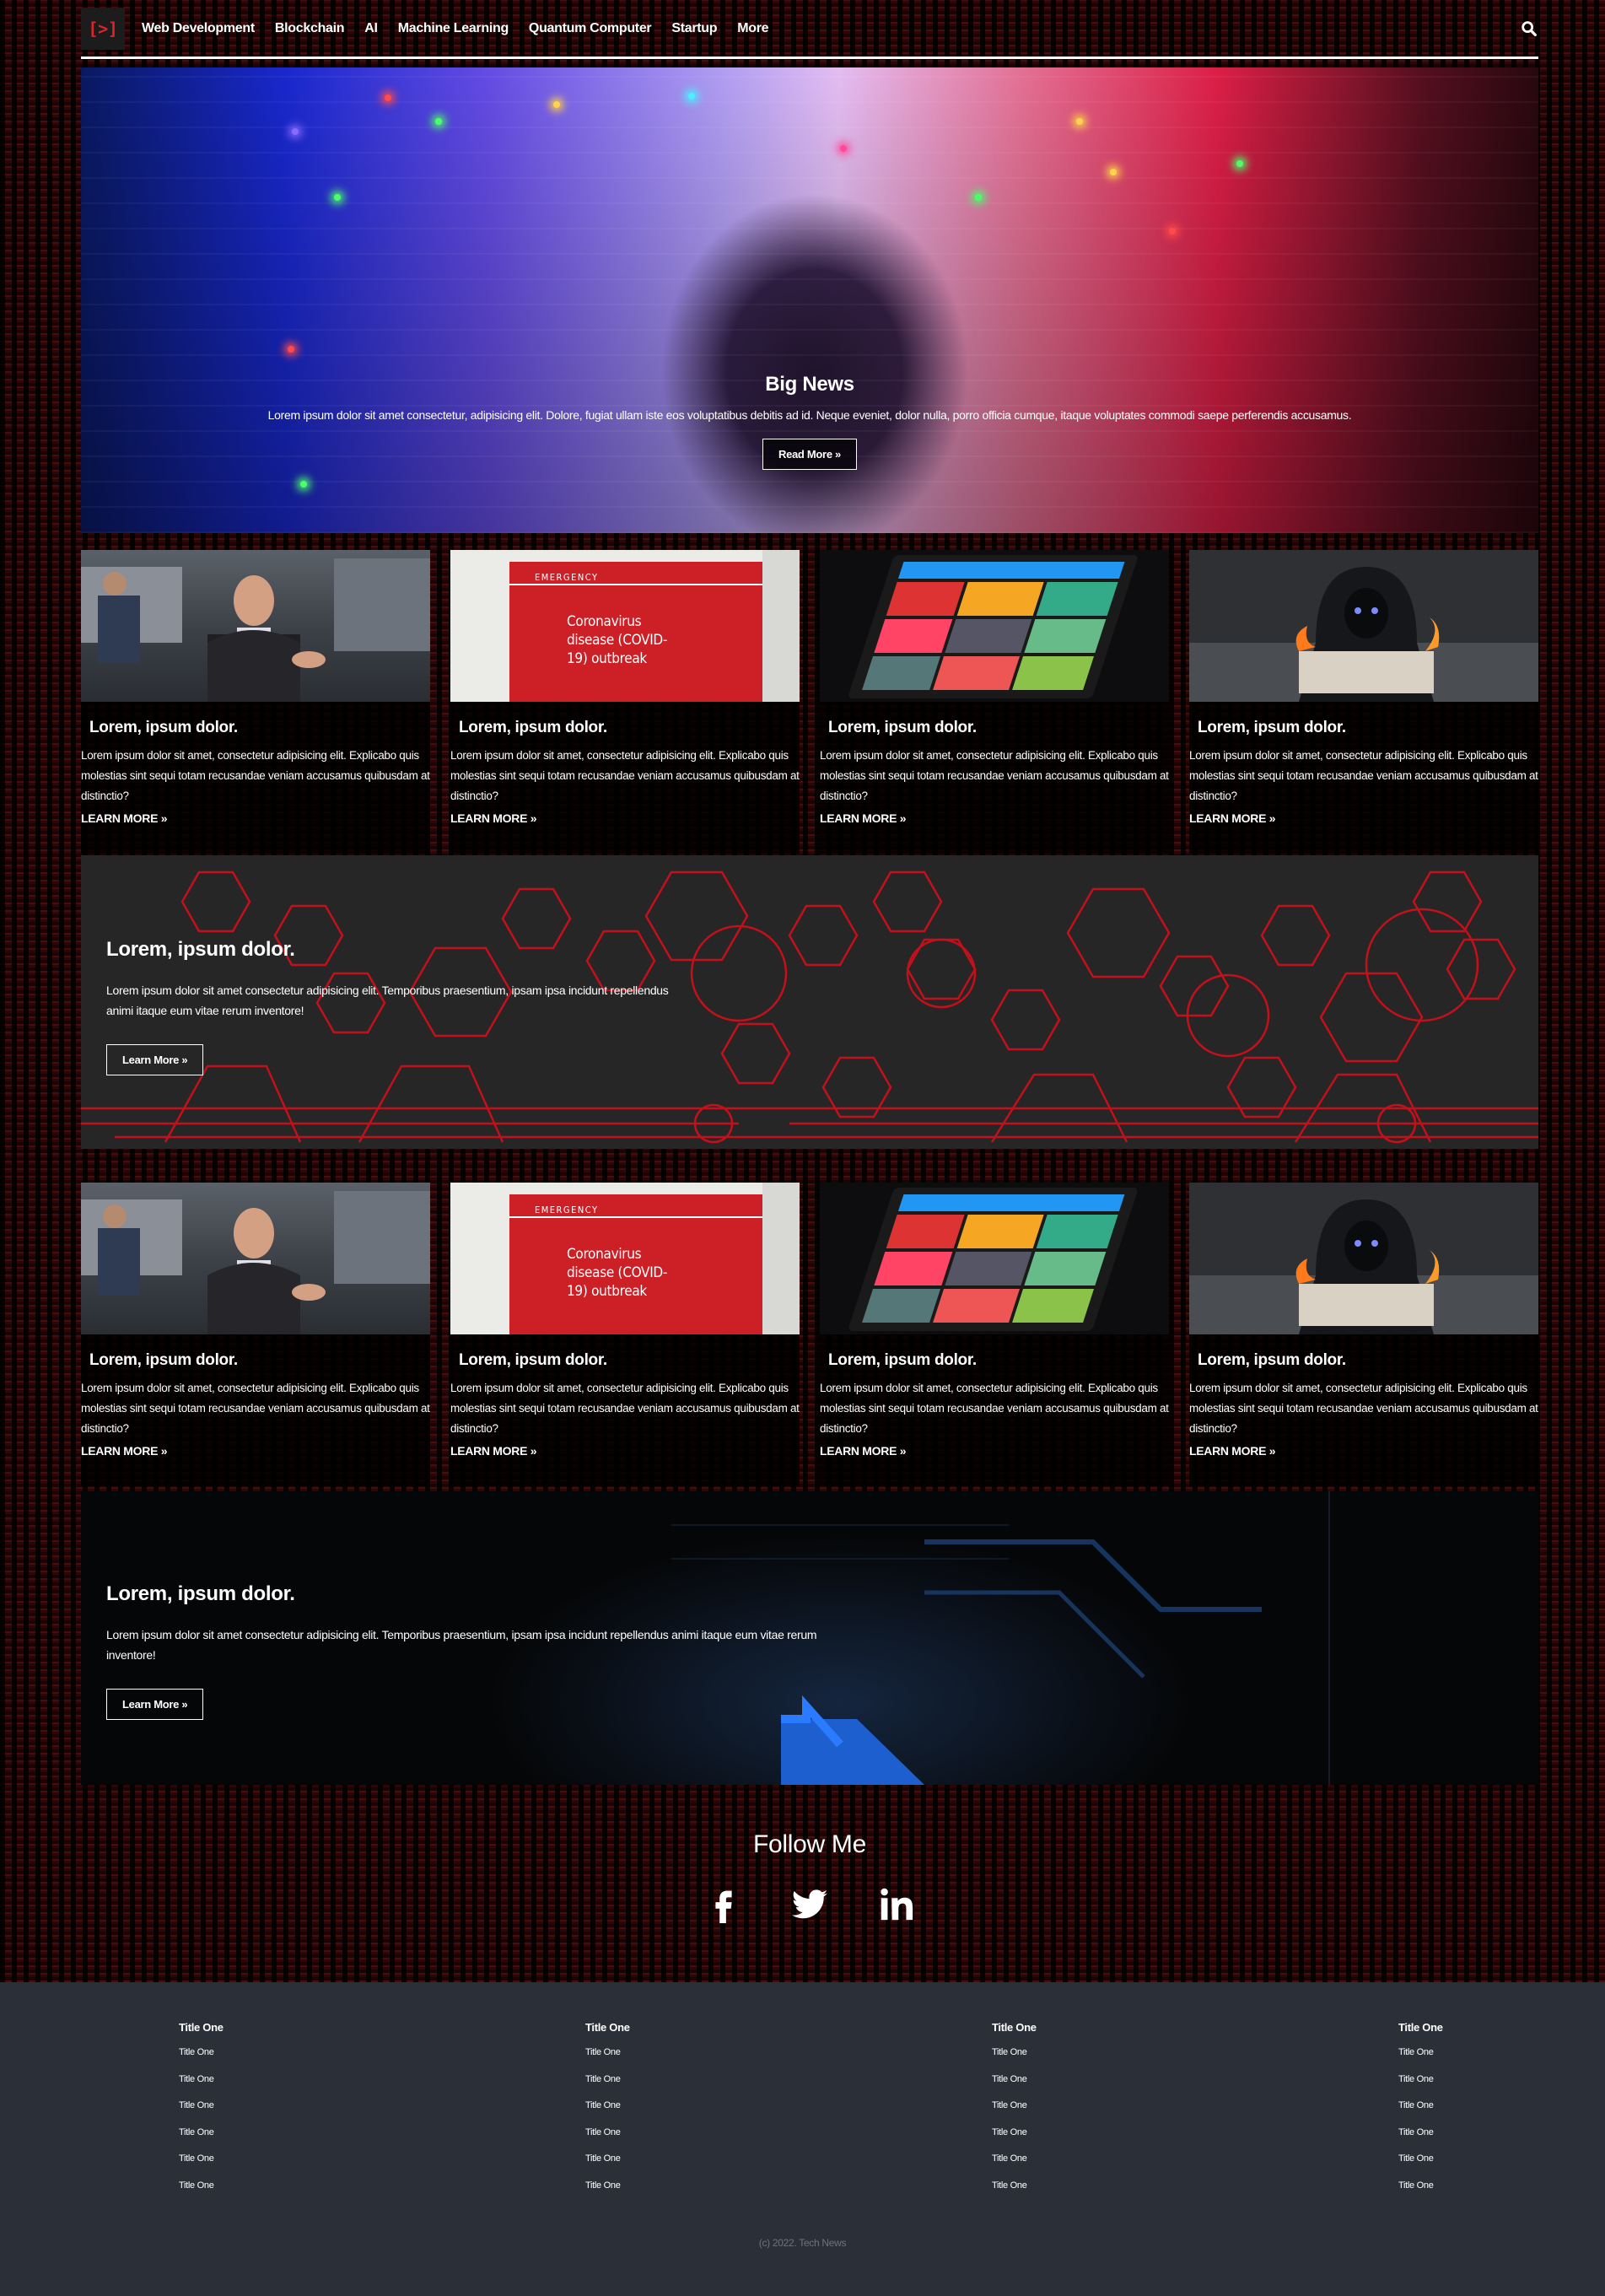 The image size is (1605, 2296). I want to click on banner-2-title: Lorem, ipsum dolor., so click(200, 1593).